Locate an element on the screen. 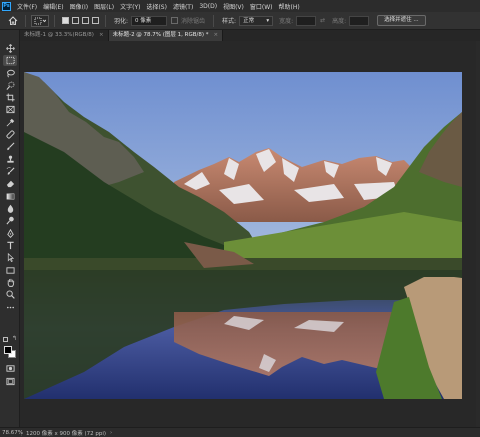 Image resolution: width=480 pixels, height=437 pixels. foreground-color-swatch is located at coordinates (8, 350).